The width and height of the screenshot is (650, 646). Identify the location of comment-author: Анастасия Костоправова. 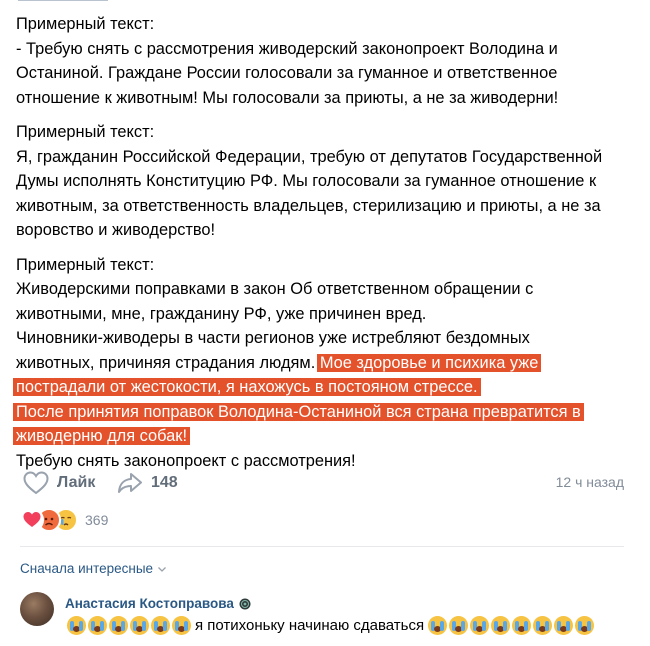
(158, 603).